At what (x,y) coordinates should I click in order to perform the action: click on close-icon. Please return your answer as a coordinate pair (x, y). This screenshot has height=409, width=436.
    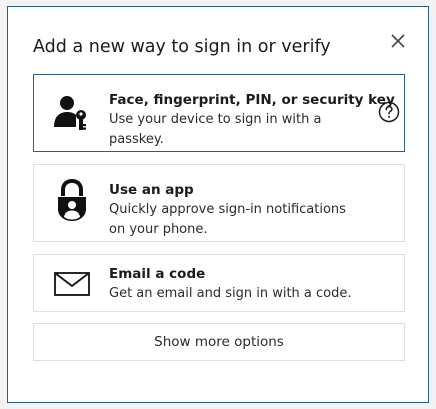
    Looking at the image, I should click on (398, 41).